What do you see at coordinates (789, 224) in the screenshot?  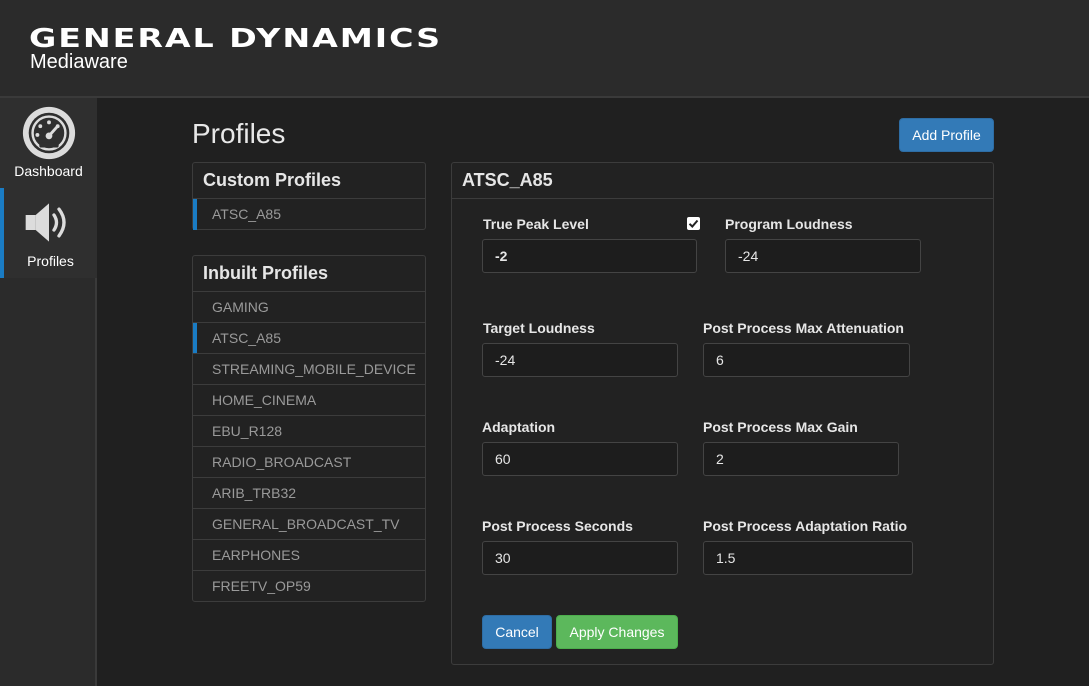 I see `program-loudness-label: Program Loudness` at bounding box center [789, 224].